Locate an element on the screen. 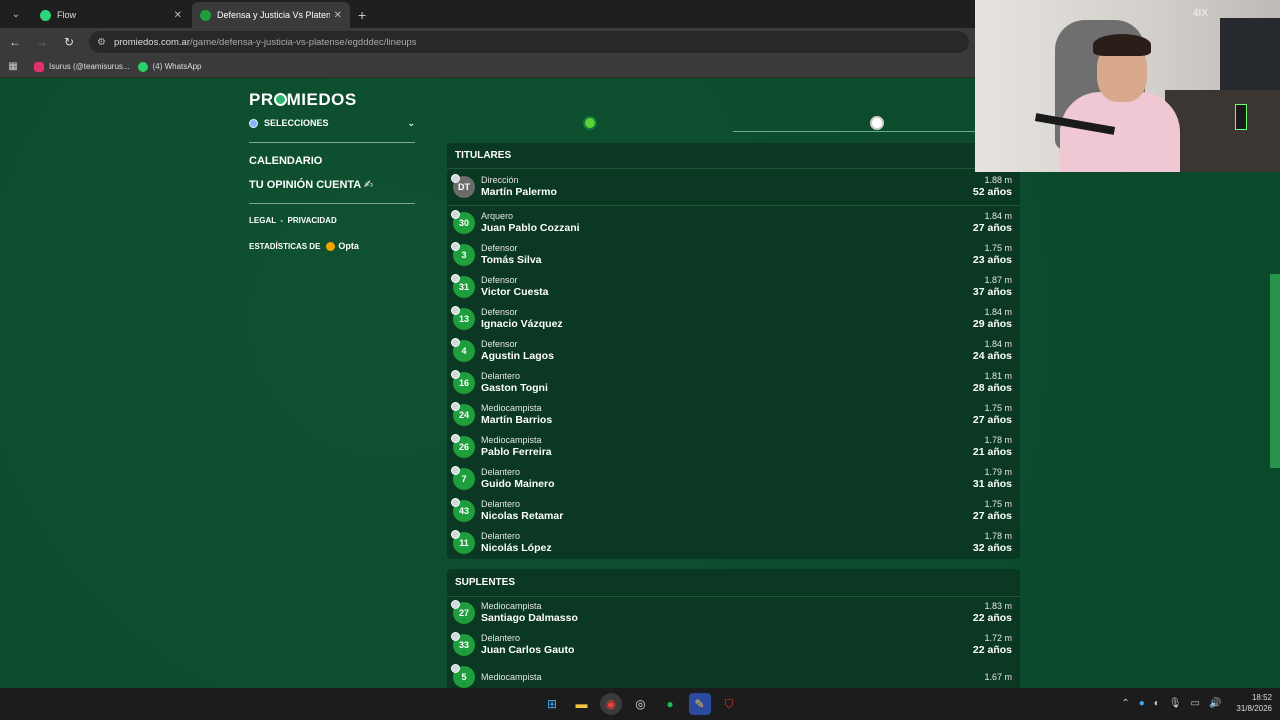  app-icon: ✎ is located at coordinates (699, 704).